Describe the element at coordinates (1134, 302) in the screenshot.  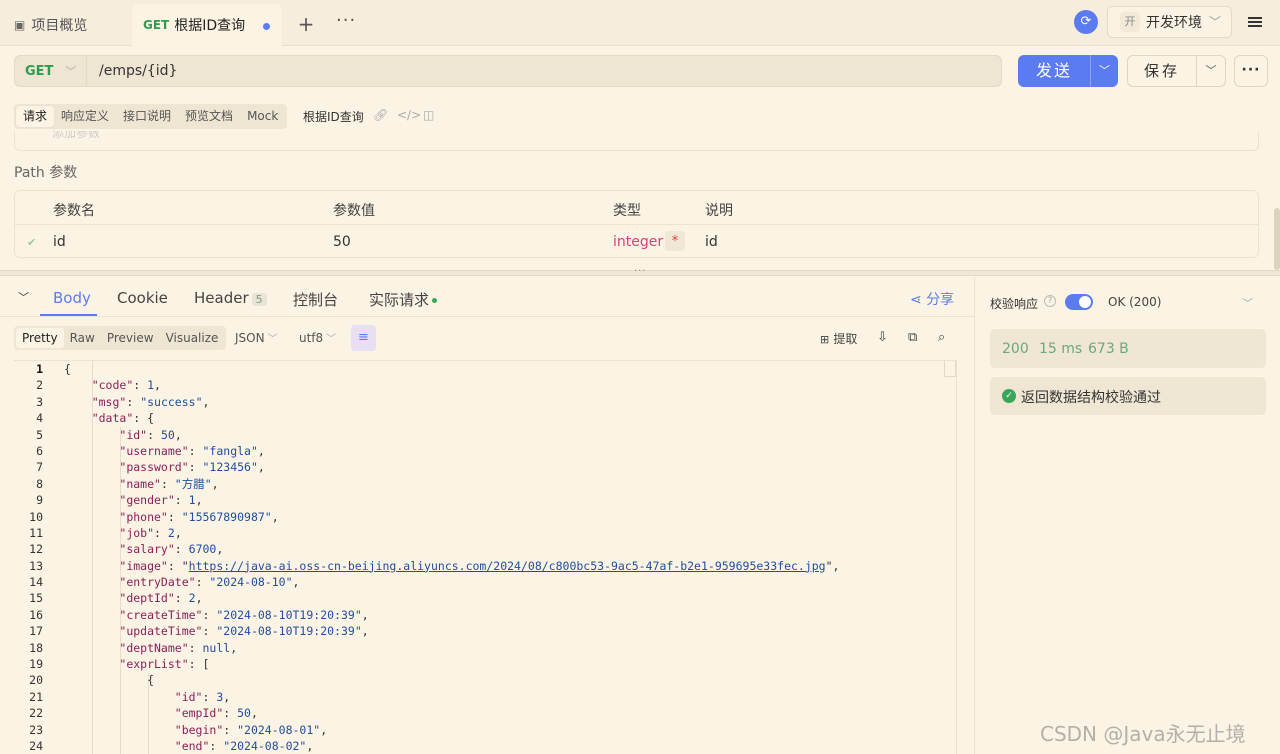
I see `validation-status: OK (200)` at that location.